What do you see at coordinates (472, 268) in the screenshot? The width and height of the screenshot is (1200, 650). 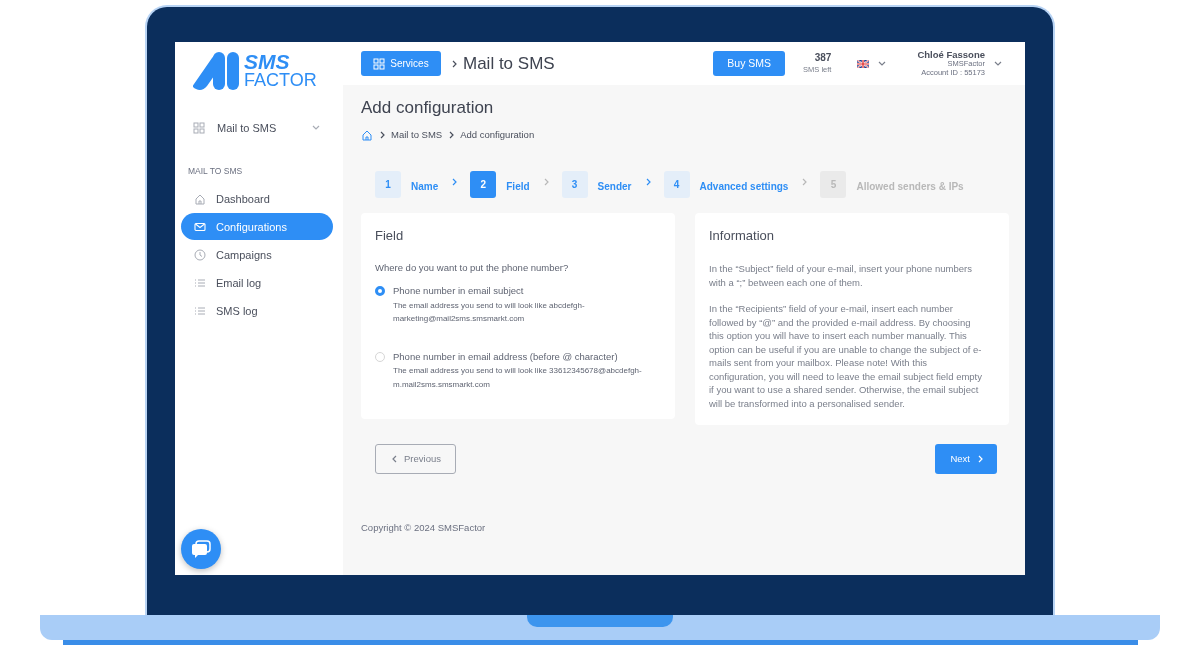 I see `question-text: Where do you want to put the phone number?` at bounding box center [472, 268].